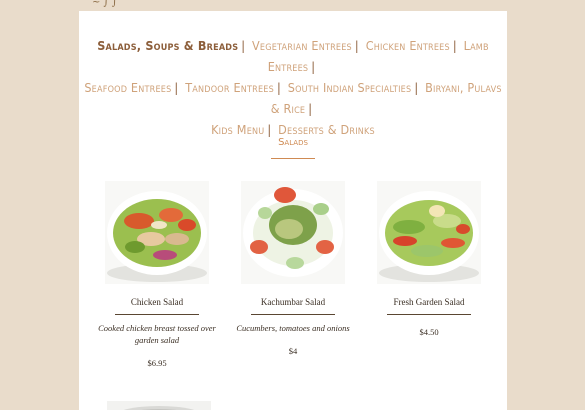  What do you see at coordinates (157, 232) in the screenshot?
I see `chicken-salad-photo` at bounding box center [157, 232].